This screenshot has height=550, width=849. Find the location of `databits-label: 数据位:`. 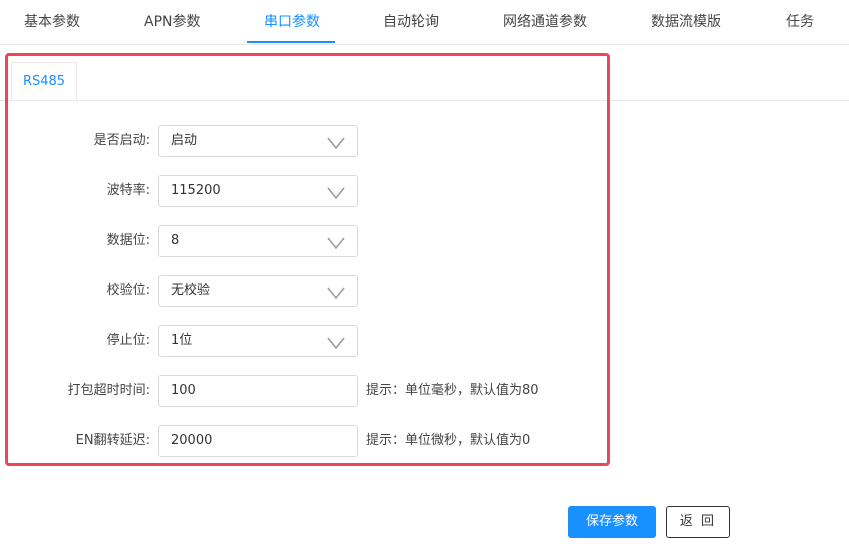

databits-label: 数据位: is located at coordinates (128, 240).